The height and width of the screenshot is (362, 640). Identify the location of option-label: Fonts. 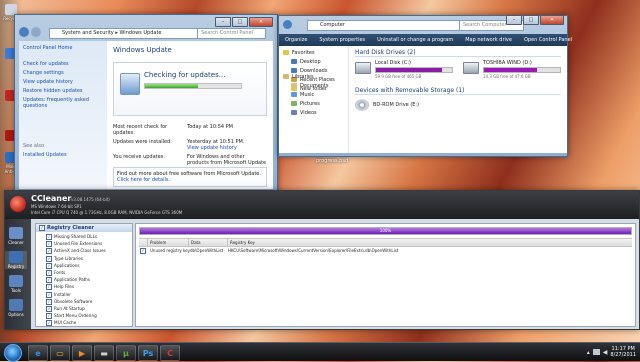
(60, 272).